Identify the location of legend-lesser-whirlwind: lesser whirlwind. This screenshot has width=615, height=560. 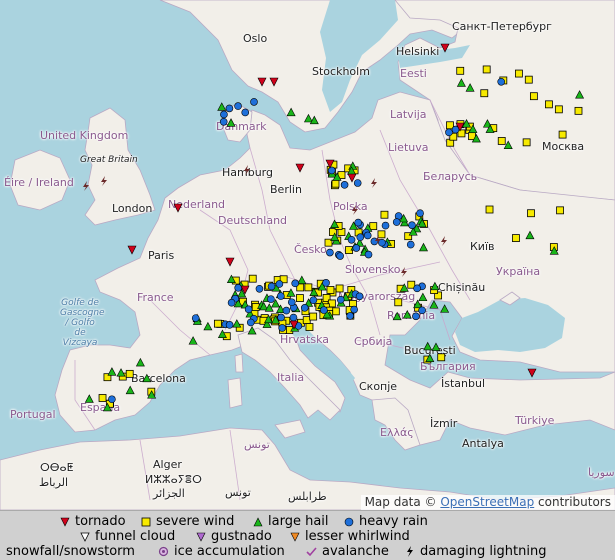
(350, 536).